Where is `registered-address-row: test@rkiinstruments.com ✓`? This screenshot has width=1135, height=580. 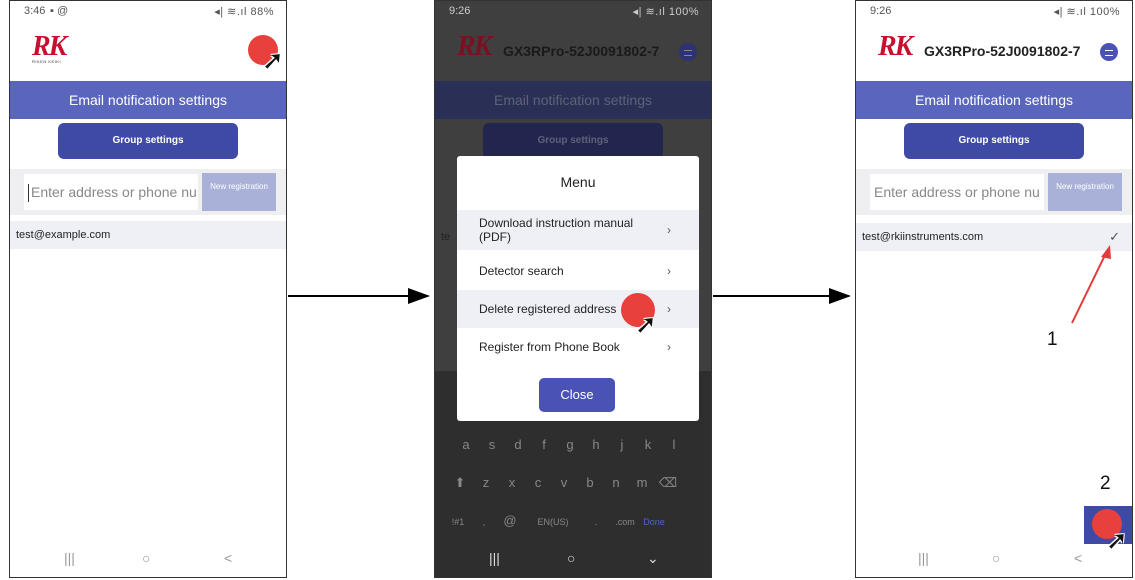 registered-address-row: test@rkiinstruments.com ✓ is located at coordinates (994, 237).